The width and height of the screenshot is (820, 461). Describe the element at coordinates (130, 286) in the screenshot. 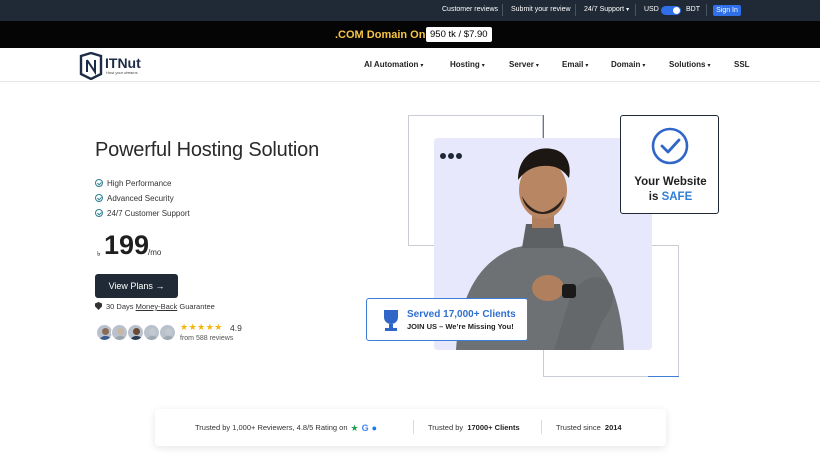

I see `view-plans-label: View Plans` at that location.